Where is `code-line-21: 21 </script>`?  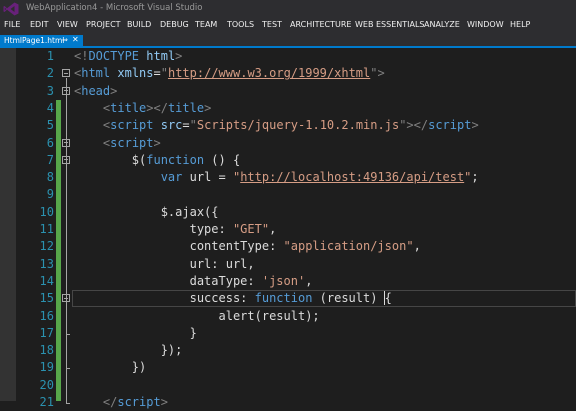
code-line-21: 21 </script> is located at coordinates (288, 402).